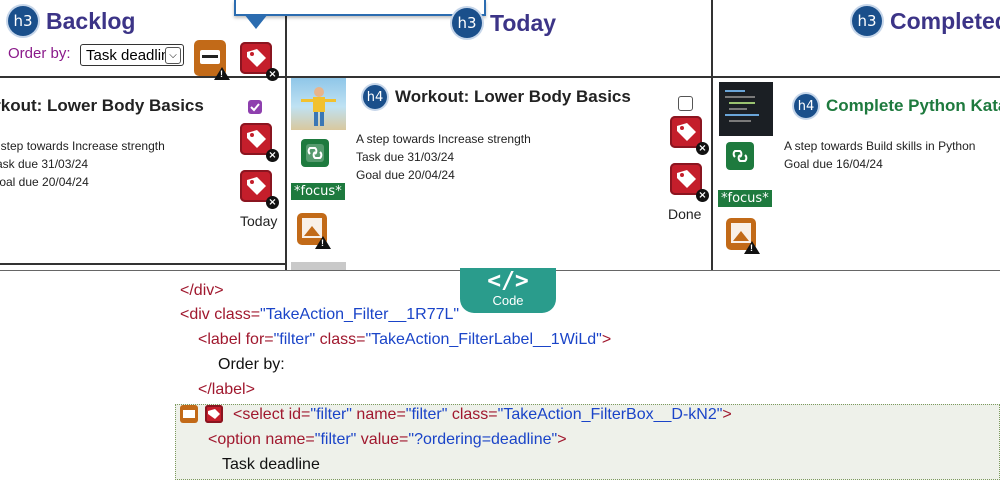 This screenshot has height=481, width=1000. Describe the element at coordinates (143, 264) in the screenshot. I see `board-bottom-border` at that location.